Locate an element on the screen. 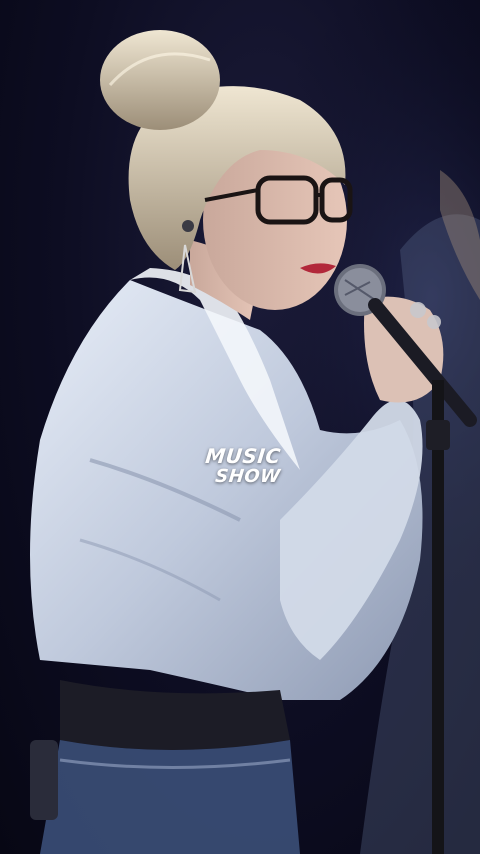  jeans is located at coordinates (170, 797).